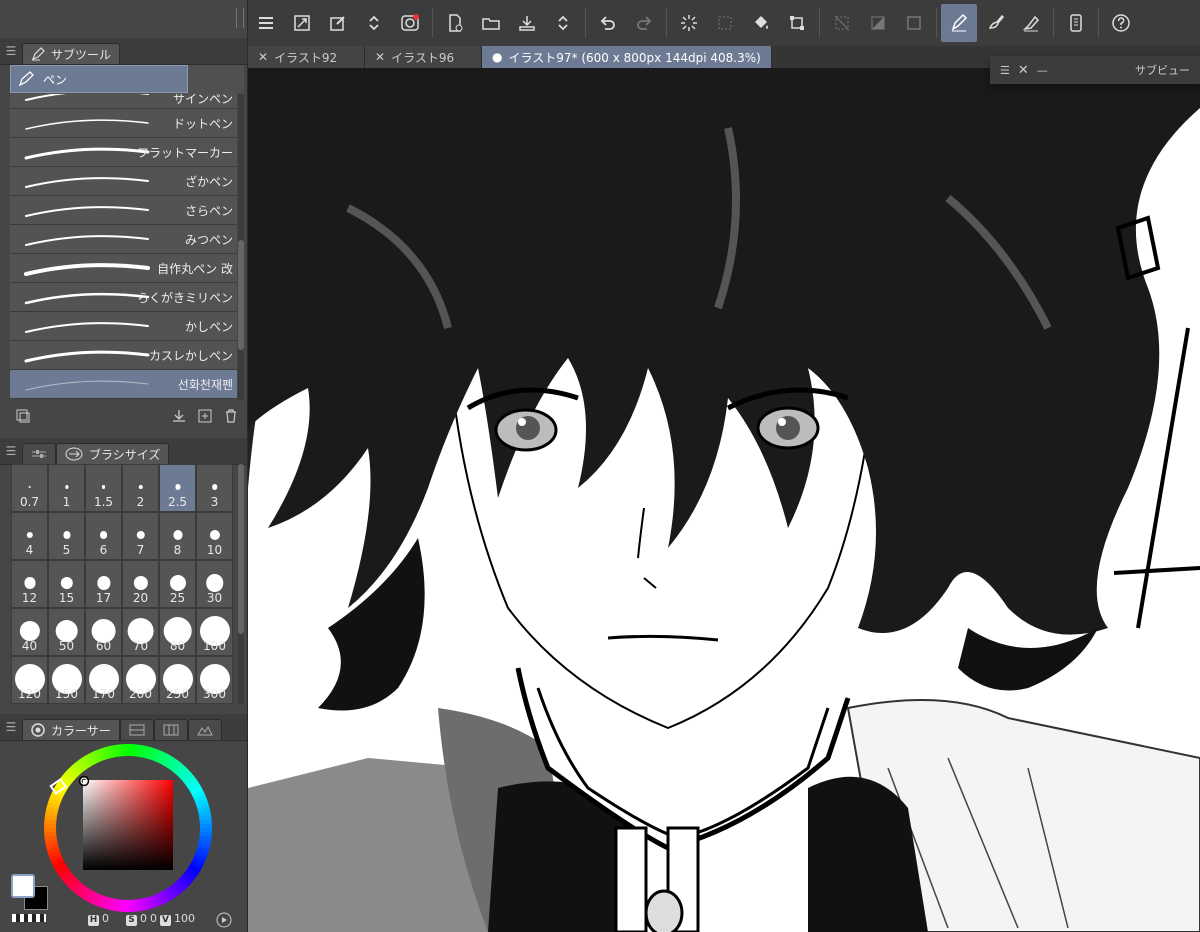 The height and width of the screenshot is (932, 1200). What do you see at coordinates (128, 828) in the screenshot?
I see `color-wheel` at bounding box center [128, 828].